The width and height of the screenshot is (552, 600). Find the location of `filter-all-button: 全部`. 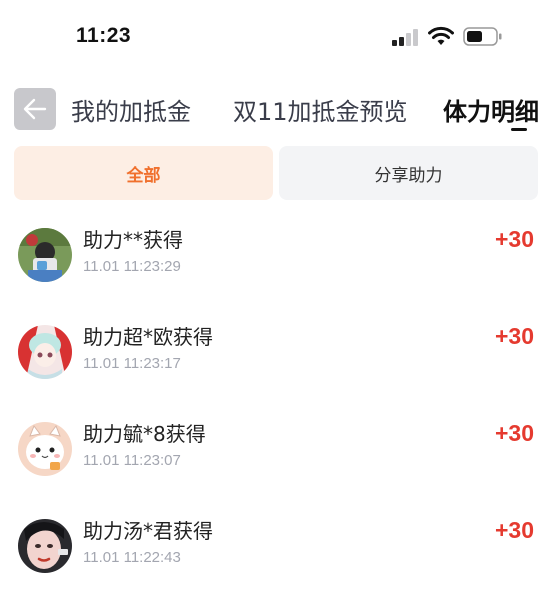

filter-all-button: 全部 is located at coordinates (143, 173).